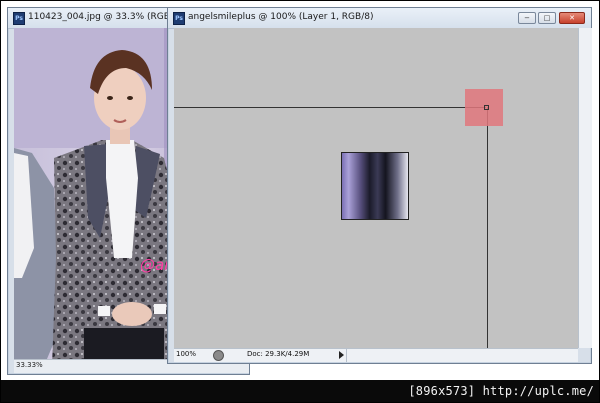  What do you see at coordinates (462, 355) in the screenshot?
I see `horizontal-scrollbar` at bounding box center [462, 355].